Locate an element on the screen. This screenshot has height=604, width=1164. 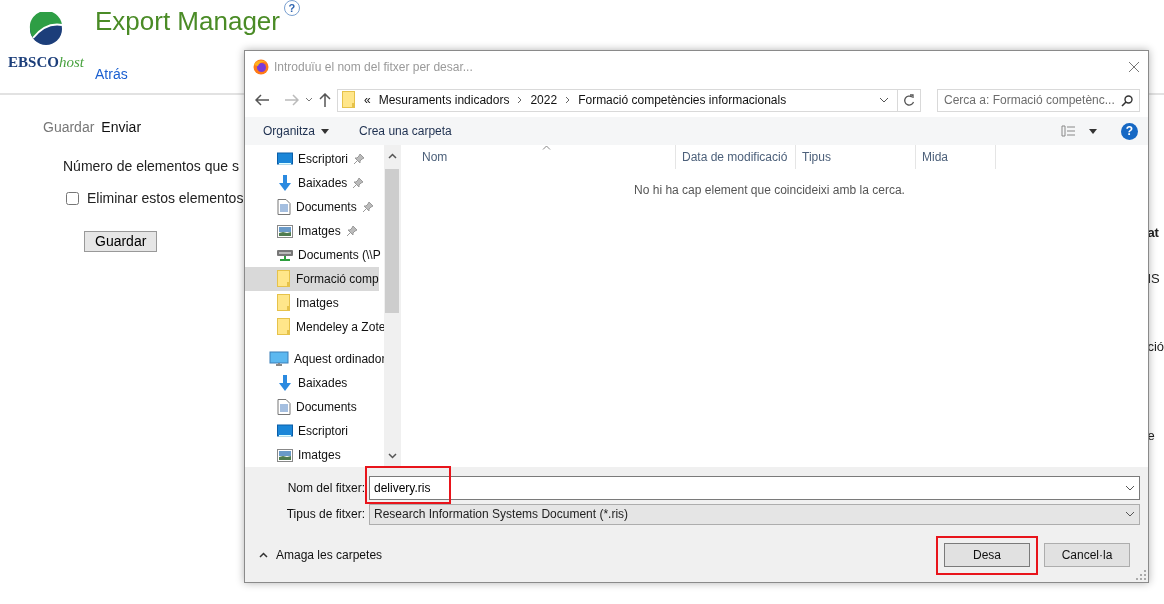
breadcrumb-item: 2022 is located at coordinates (544, 100).